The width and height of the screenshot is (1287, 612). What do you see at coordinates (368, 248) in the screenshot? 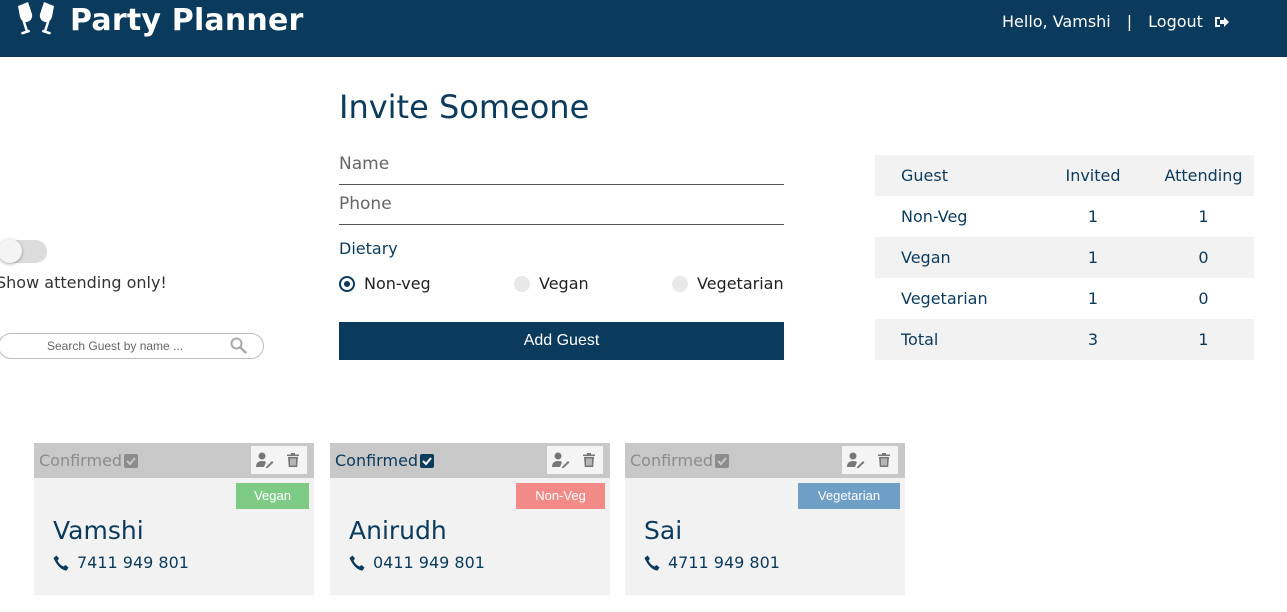
I see `dietary-label: Dietary` at bounding box center [368, 248].